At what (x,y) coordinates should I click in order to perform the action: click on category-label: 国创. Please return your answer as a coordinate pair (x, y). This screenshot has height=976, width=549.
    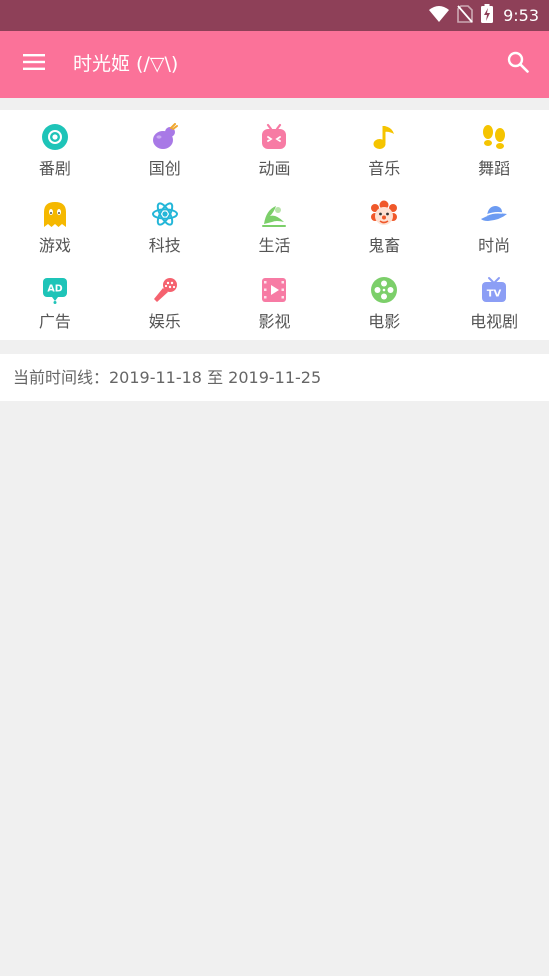
    Looking at the image, I should click on (164, 168).